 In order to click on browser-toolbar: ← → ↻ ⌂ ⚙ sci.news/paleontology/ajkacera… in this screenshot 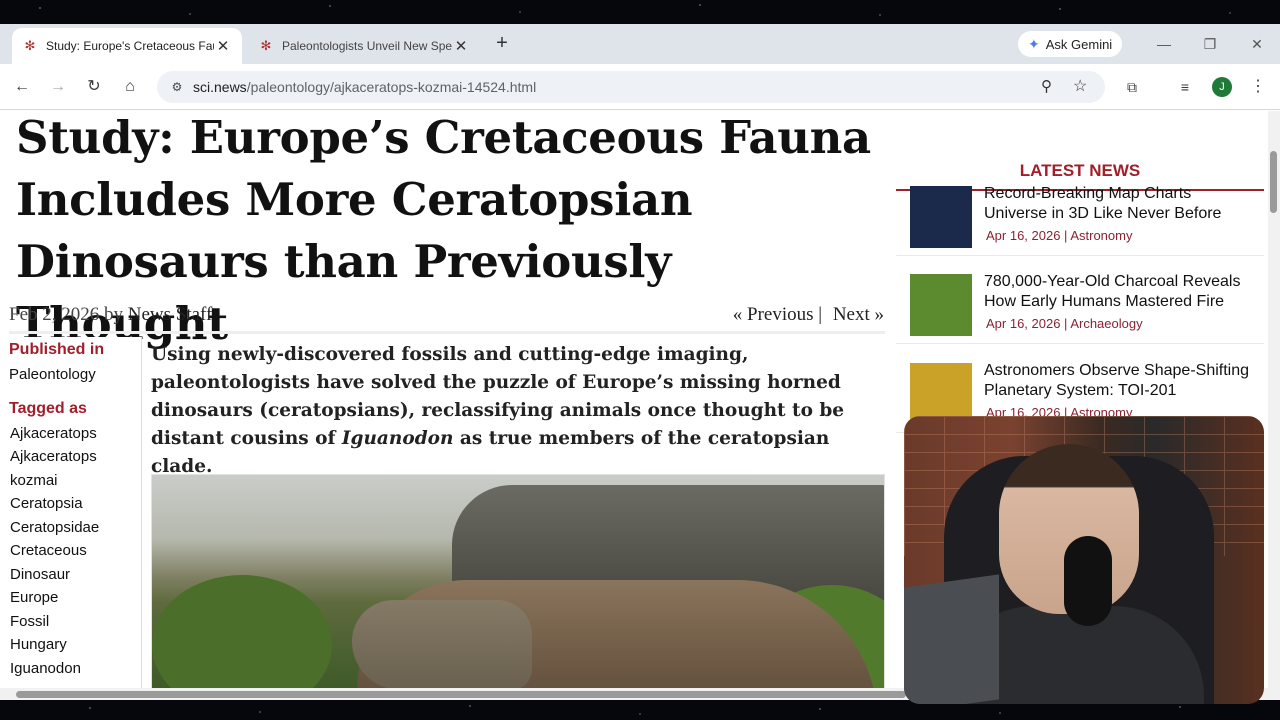, I will do `click(640, 87)`.